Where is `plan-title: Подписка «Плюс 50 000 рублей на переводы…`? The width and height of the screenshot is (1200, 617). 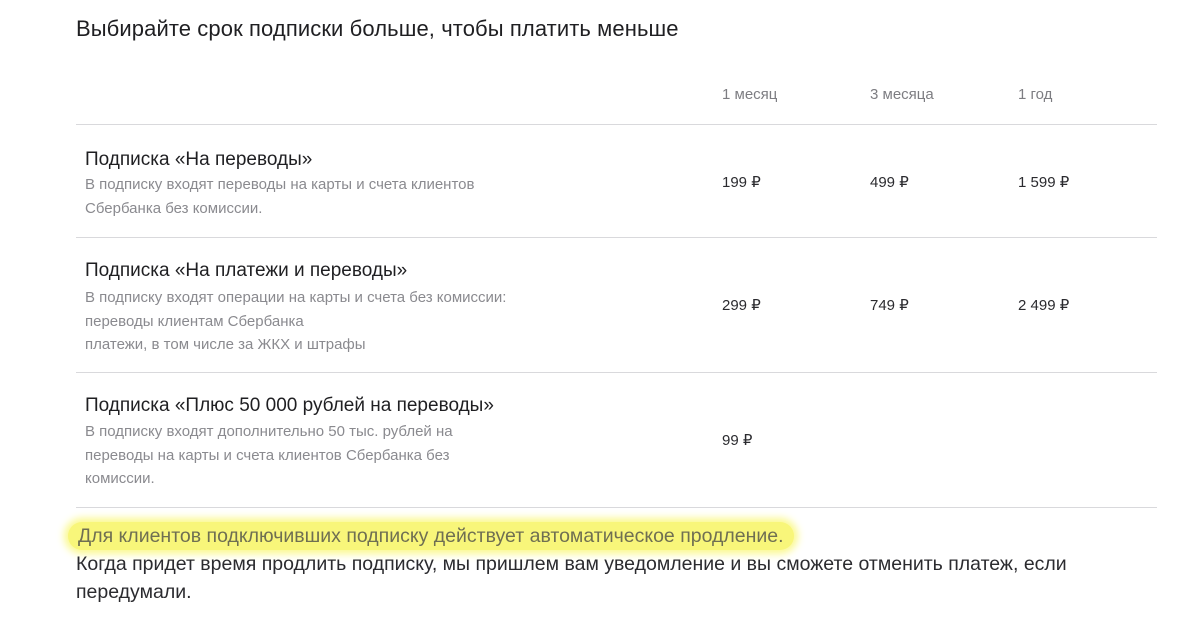 plan-title: Подписка «Плюс 50 000 рублей на переводы… is located at coordinates (289, 405).